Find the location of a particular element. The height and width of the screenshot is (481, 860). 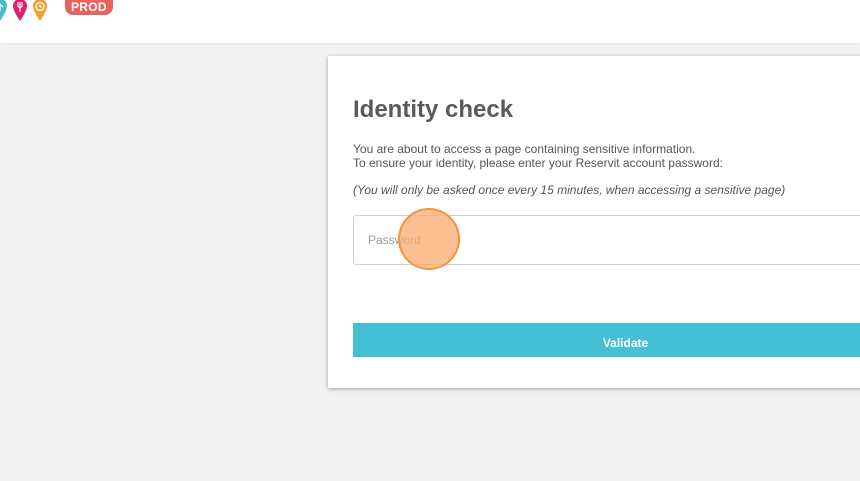

teal-pin-icon is located at coordinates (4, 11).